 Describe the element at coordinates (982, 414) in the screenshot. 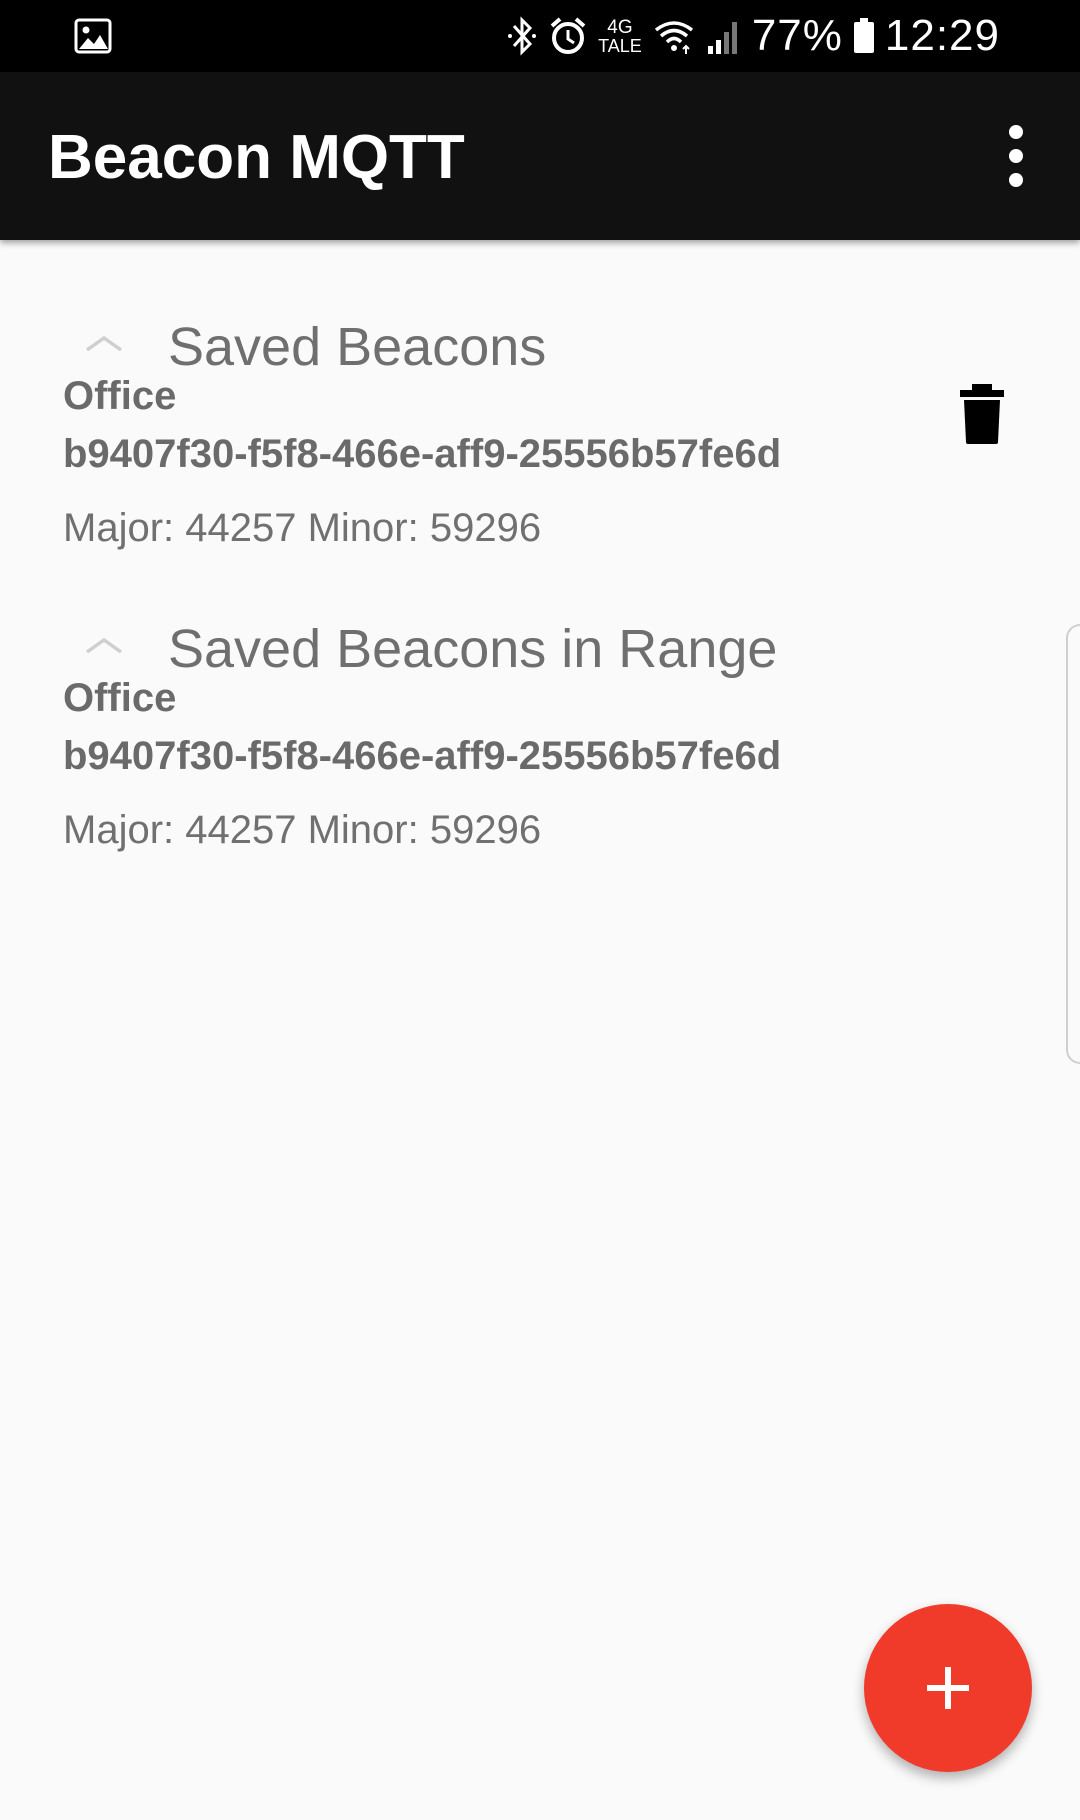

I see `delete-icon` at that location.